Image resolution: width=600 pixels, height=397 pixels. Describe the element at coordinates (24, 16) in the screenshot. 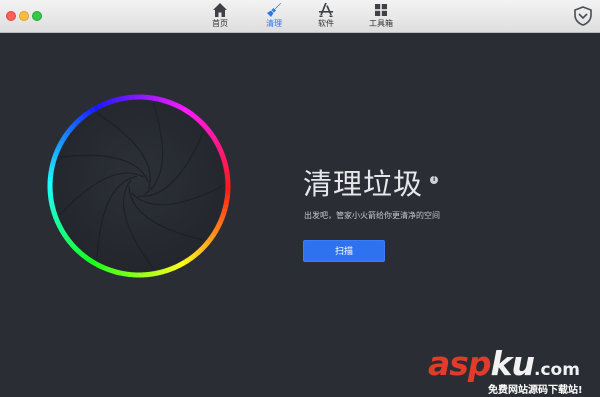

I see `minimize-window-button` at that location.